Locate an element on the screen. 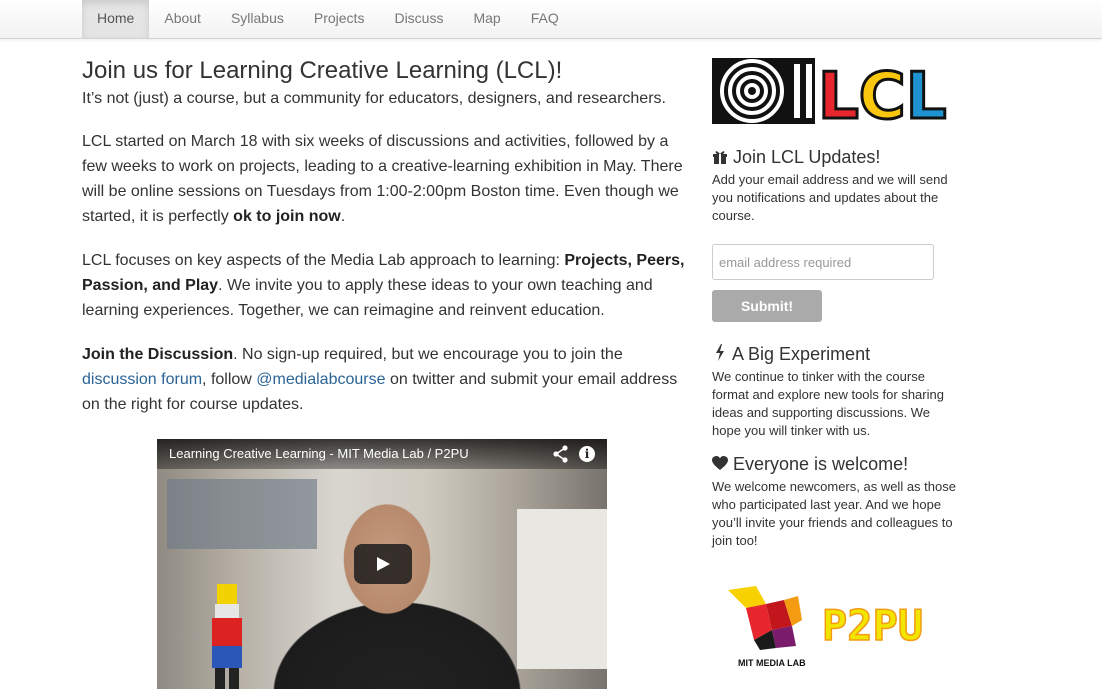 Image resolution: width=1102 pixels, height=689 pixels. updates-heading: Join LCL Updates! is located at coordinates (837, 157).